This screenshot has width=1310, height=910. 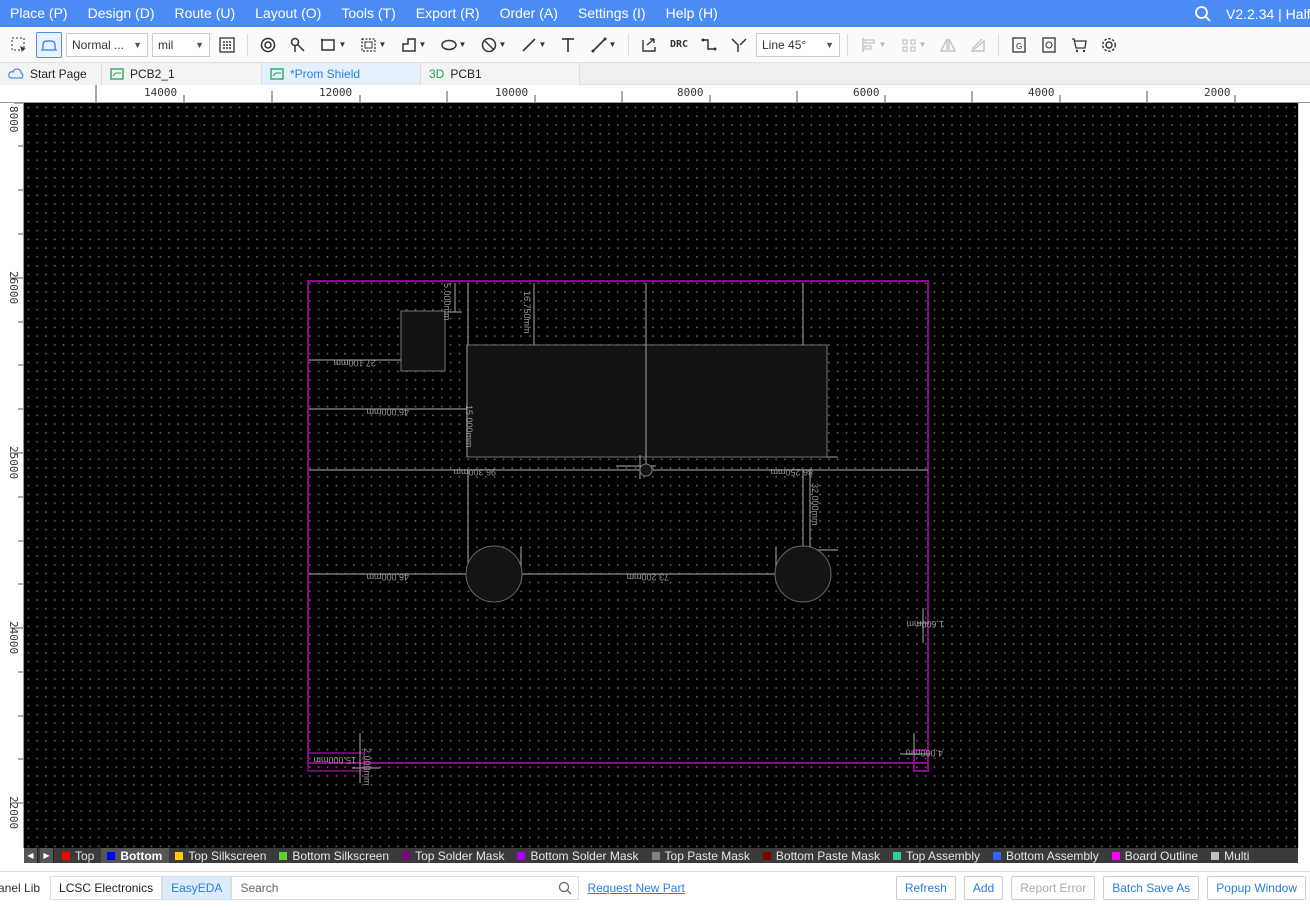 I want to click on layer-top-assembly: Top Assembly, so click(x=937, y=855).